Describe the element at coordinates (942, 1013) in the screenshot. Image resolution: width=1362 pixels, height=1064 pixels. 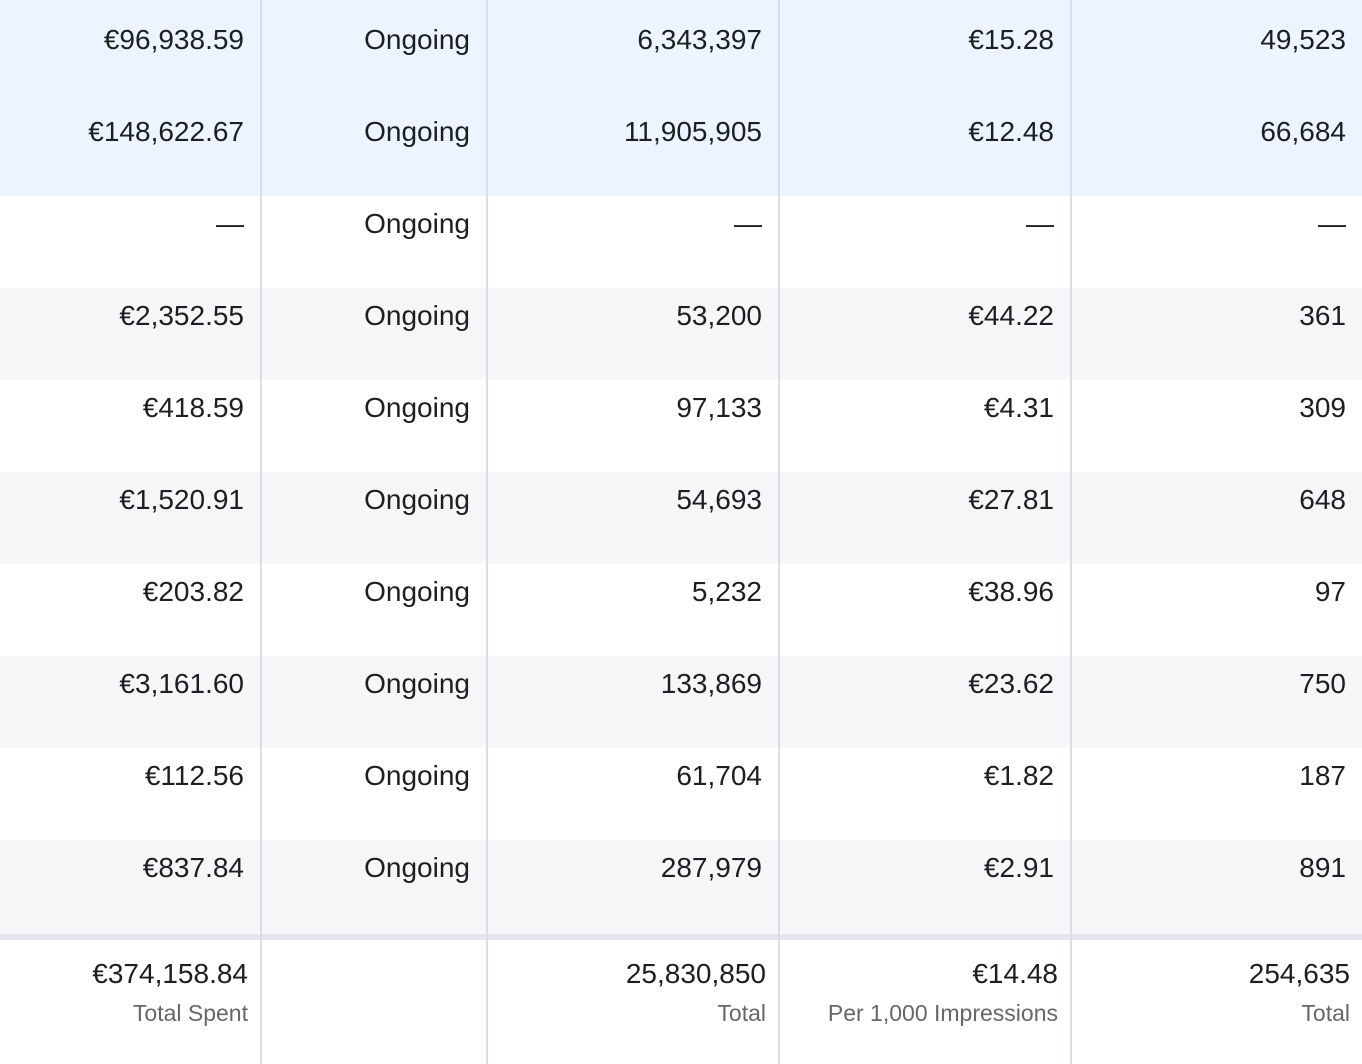
I see `summary-label: Per 1,000 Impressions` at that location.